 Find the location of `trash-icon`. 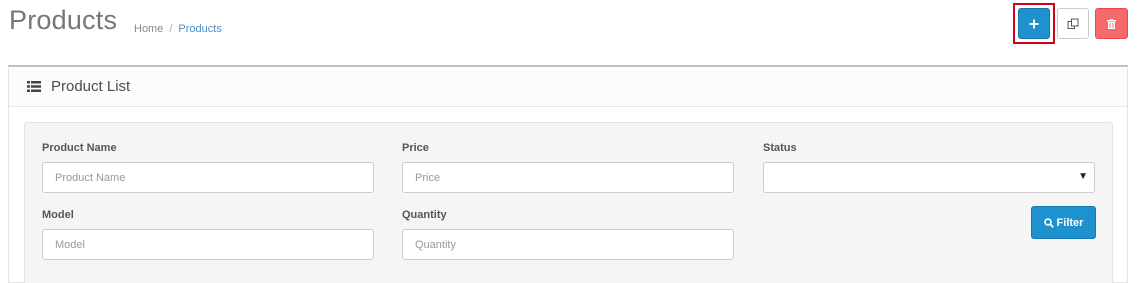

trash-icon is located at coordinates (1111, 23).